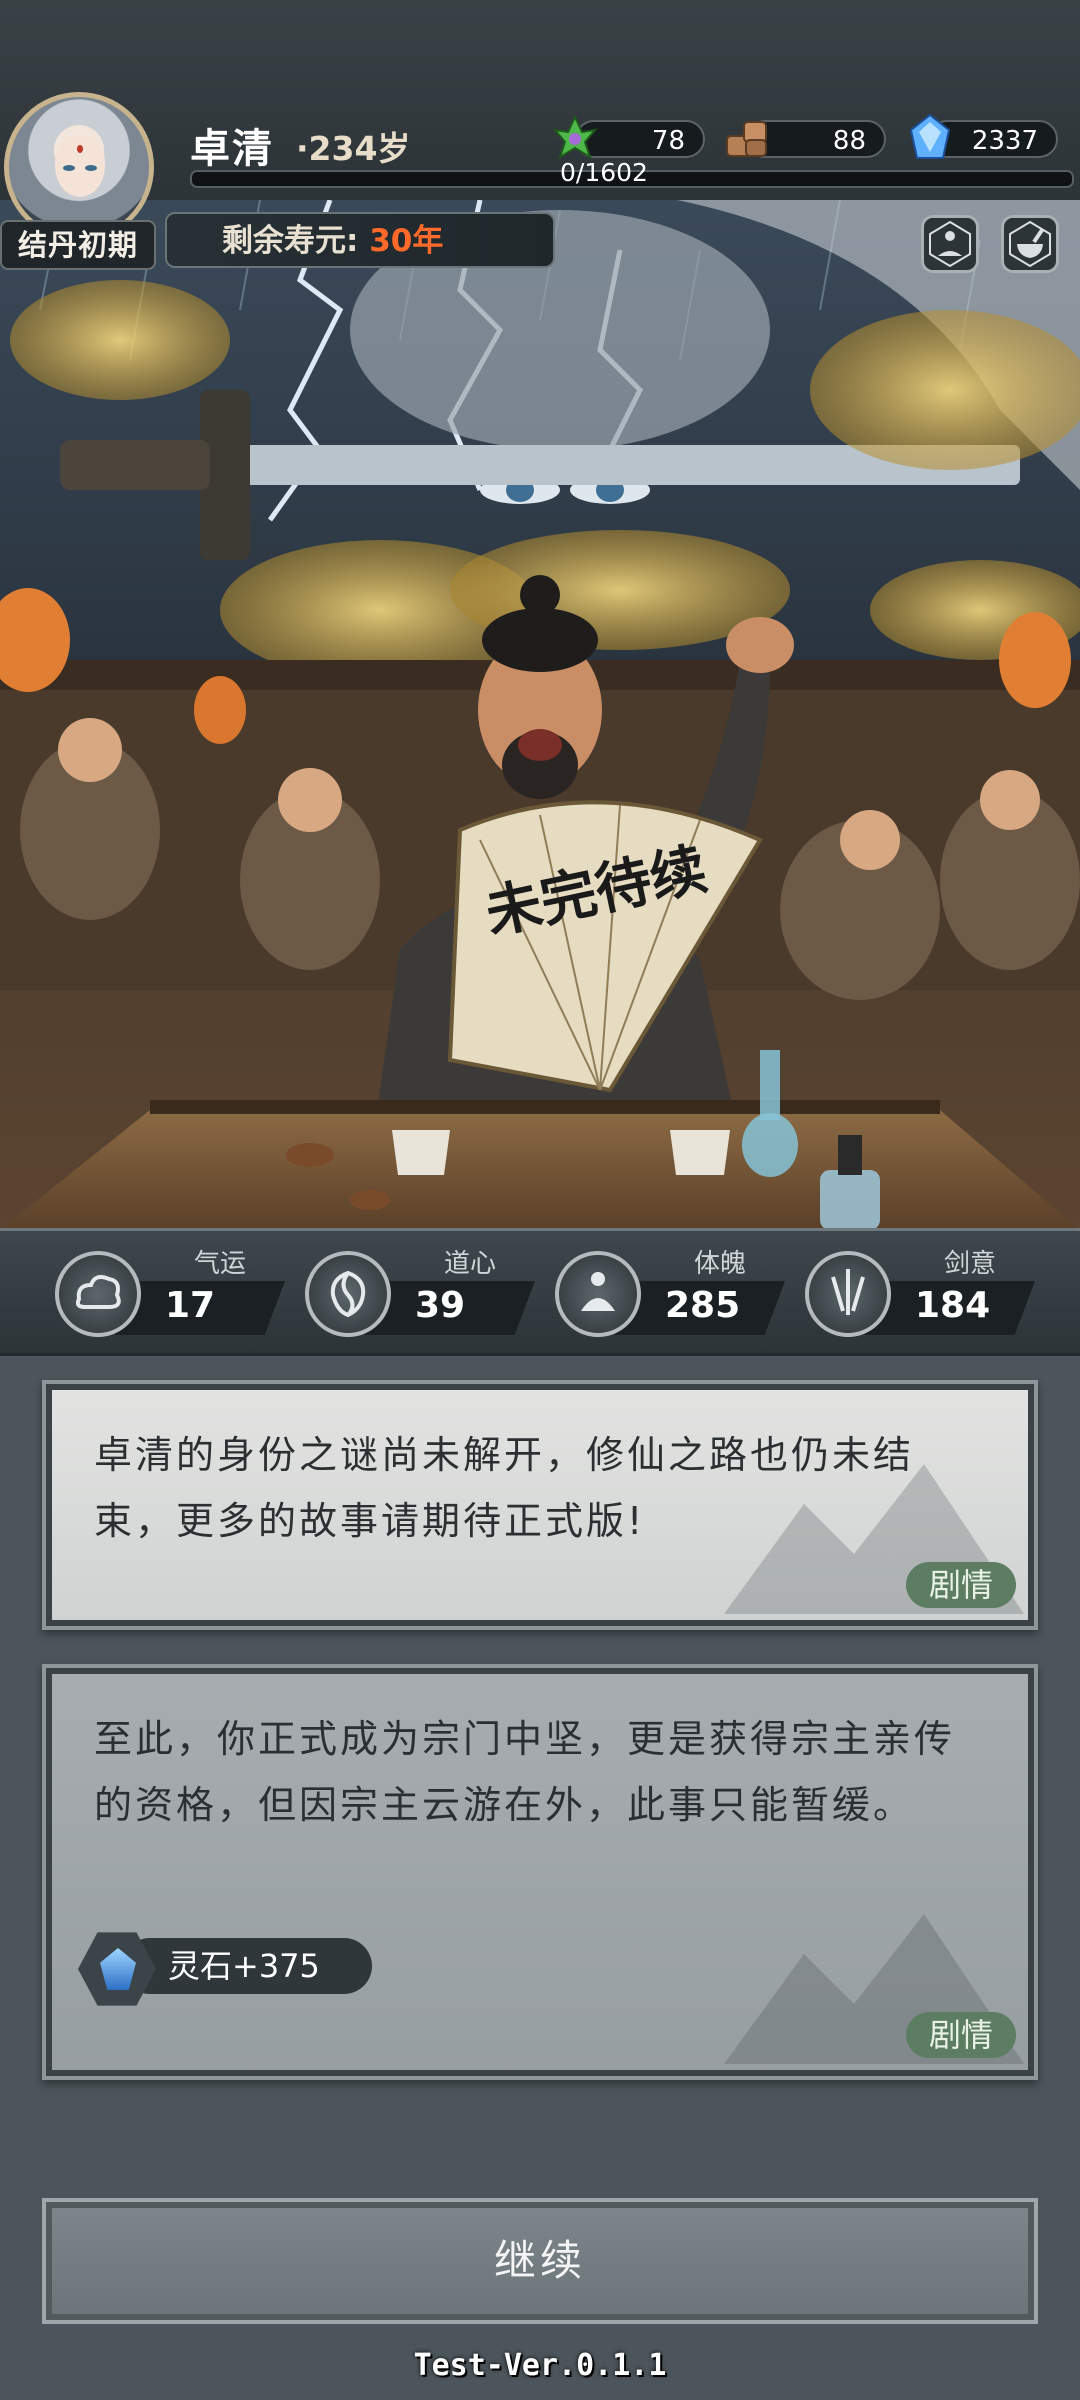 The width and height of the screenshot is (1080, 2400). I want to click on lifespan-value: 30年, so click(406, 241).